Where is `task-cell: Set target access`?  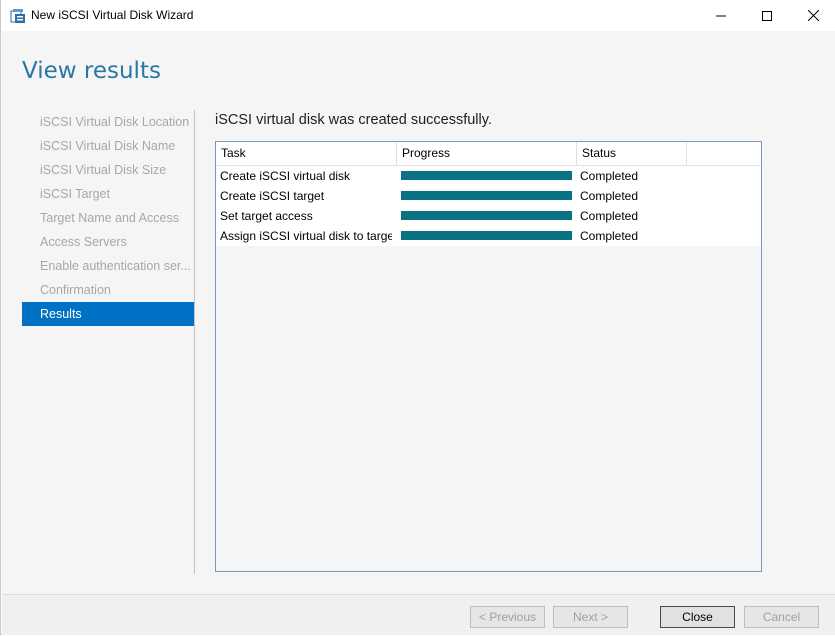 task-cell: Set target access is located at coordinates (266, 216).